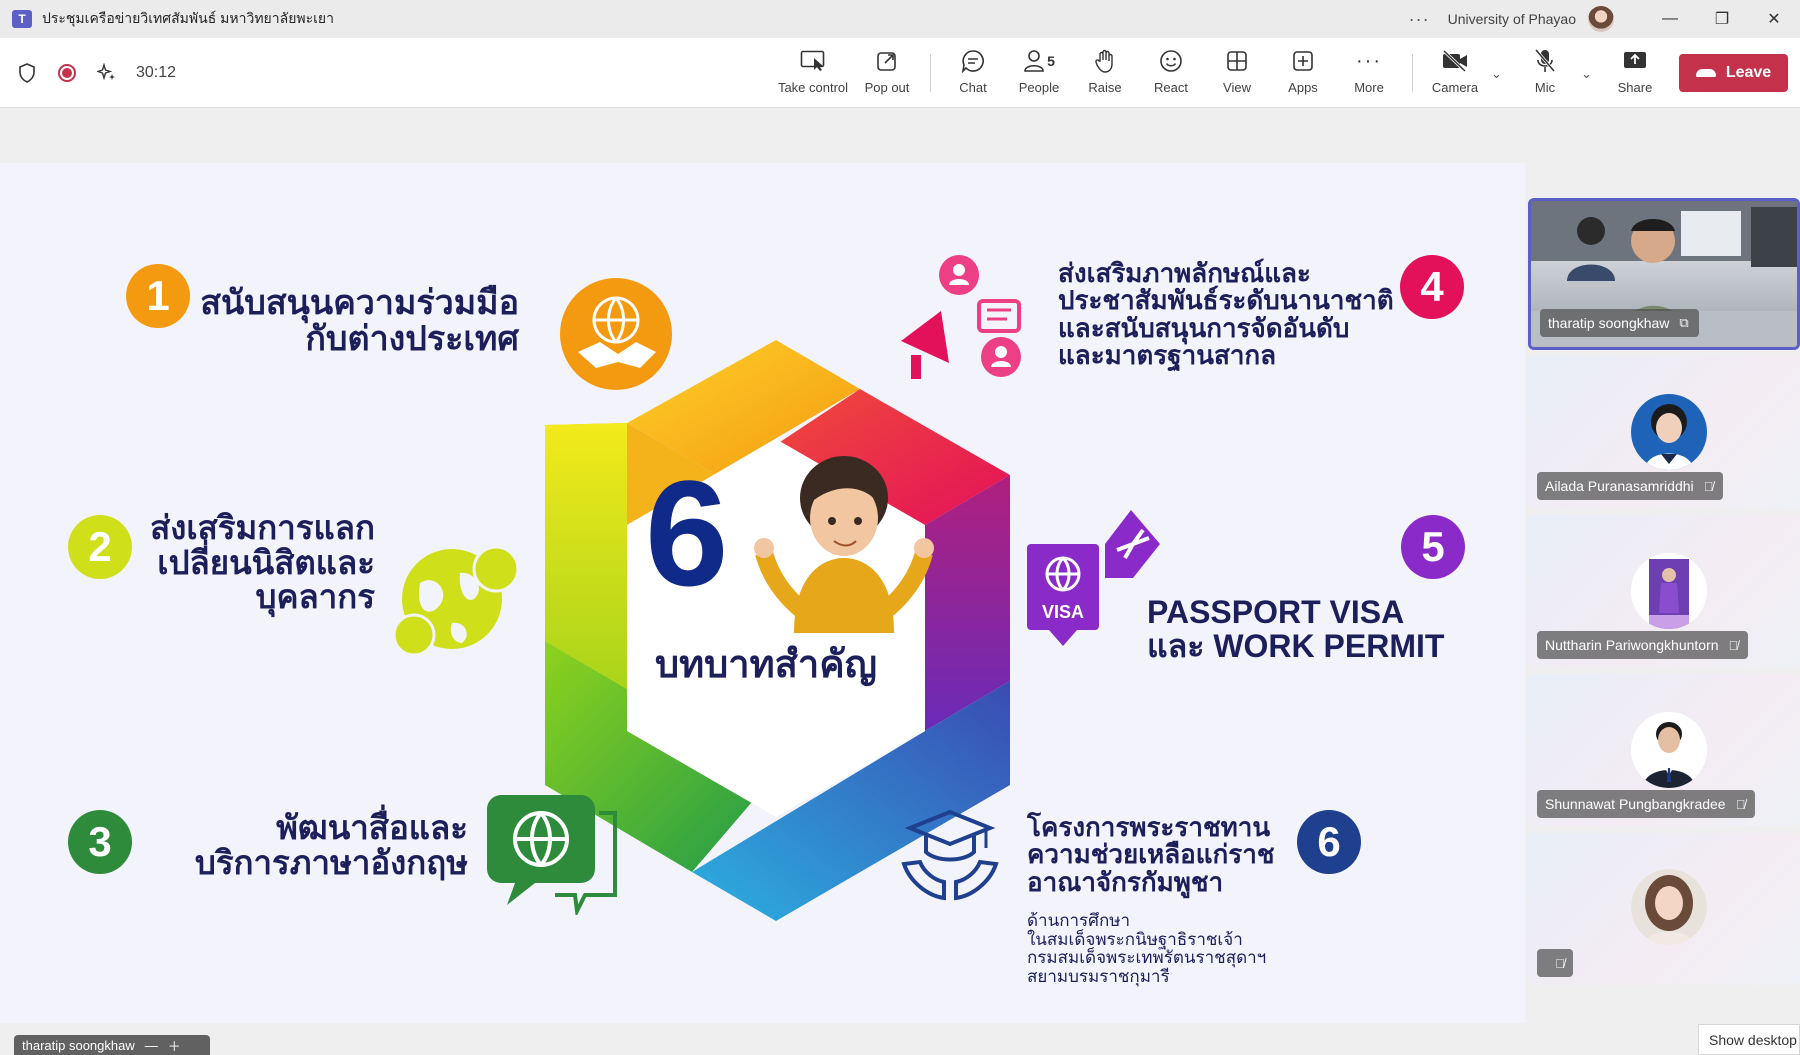 The height and width of the screenshot is (1055, 1800). Describe the element at coordinates (1296, 645) in the screenshot. I see `item-5-line-2: และ WORK PERMIT` at that location.